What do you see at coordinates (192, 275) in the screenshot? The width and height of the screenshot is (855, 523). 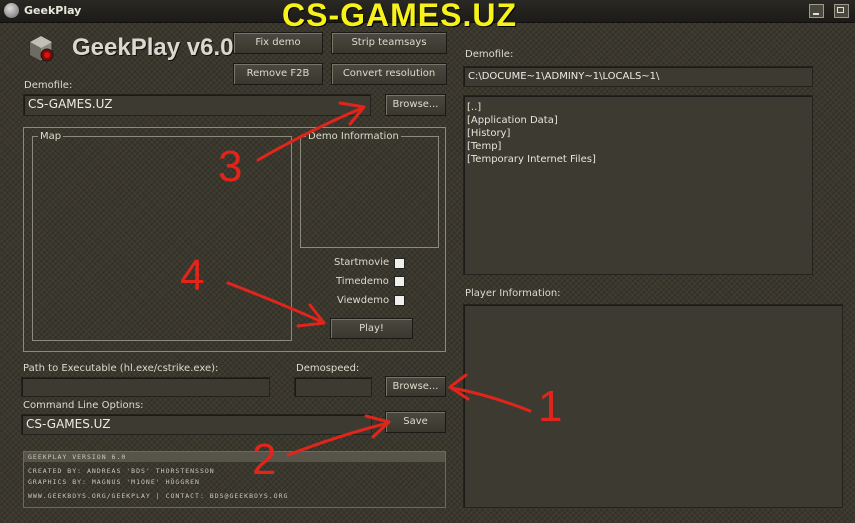 I see `annotation-number-4: 4` at bounding box center [192, 275].